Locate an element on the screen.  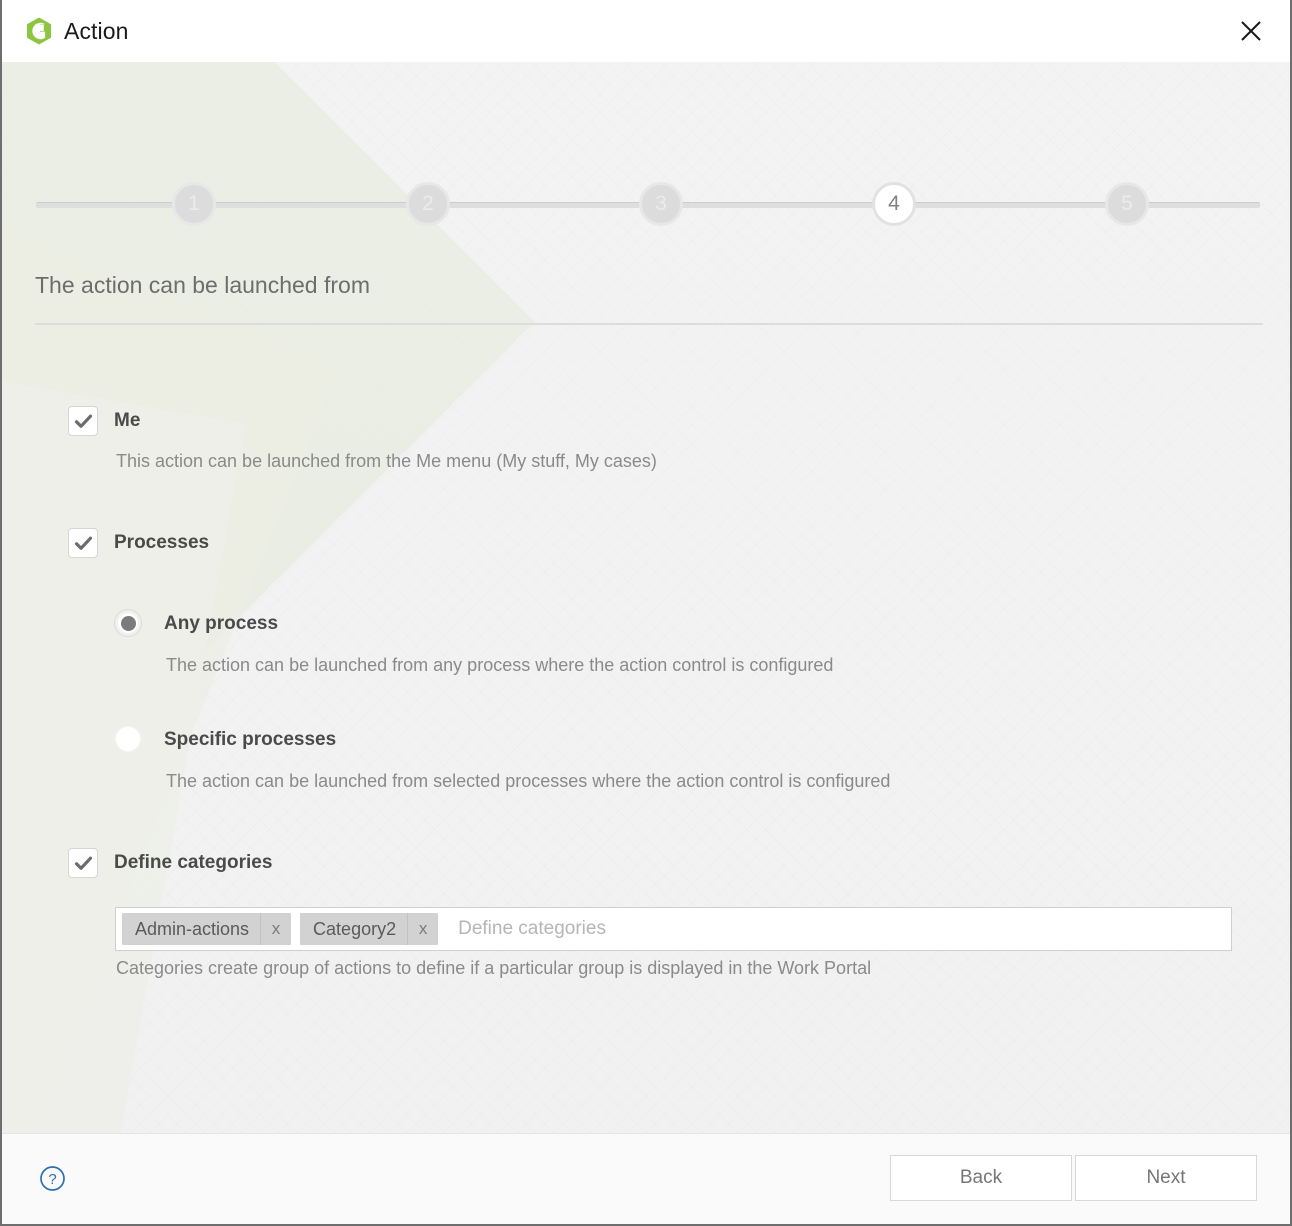
step-number: 5 is located at coordinates (1127, 203).